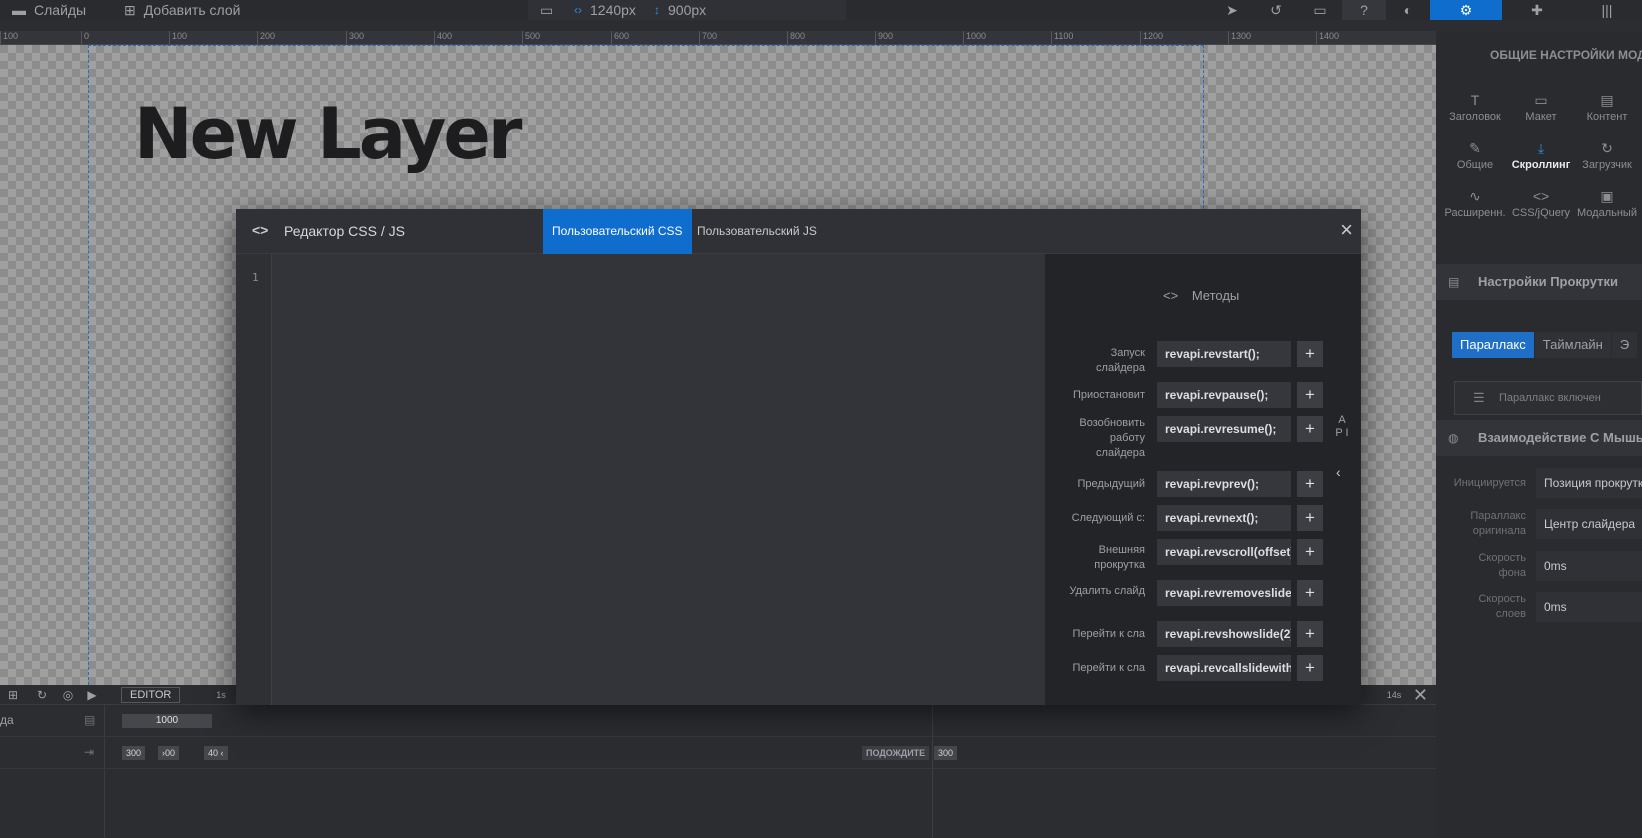 The height and width of the screenshot is (838, 1642). What do you see at coordinates (167, 721) in the screenshot?
I see `slide-duration-bar: 1000` at bounding box center [167, 721].